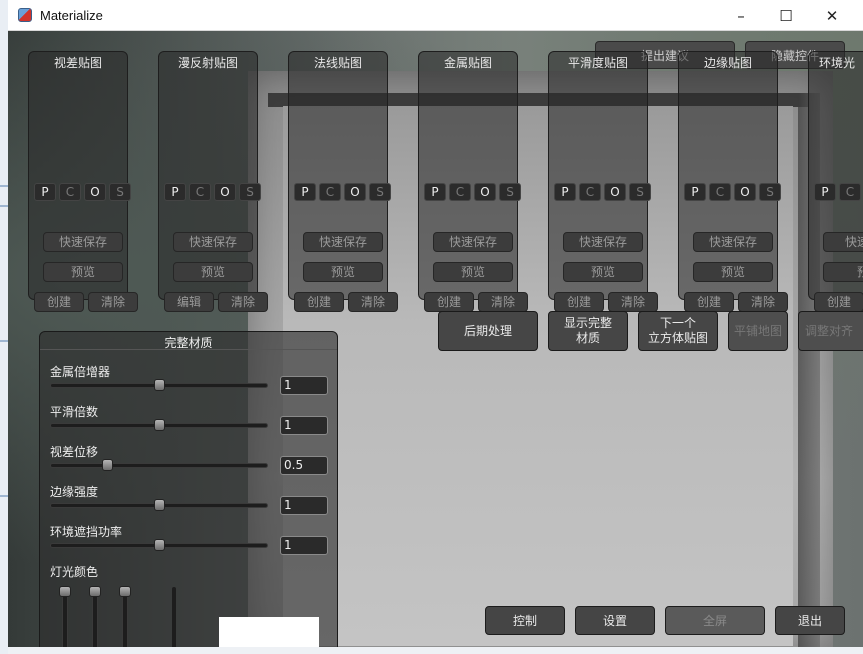 This screenshot has width=863, height=654. Describe the element at coordinates (830, 331) in the screenshot. I see `adjust-align-button: 调整对齐` at that location.